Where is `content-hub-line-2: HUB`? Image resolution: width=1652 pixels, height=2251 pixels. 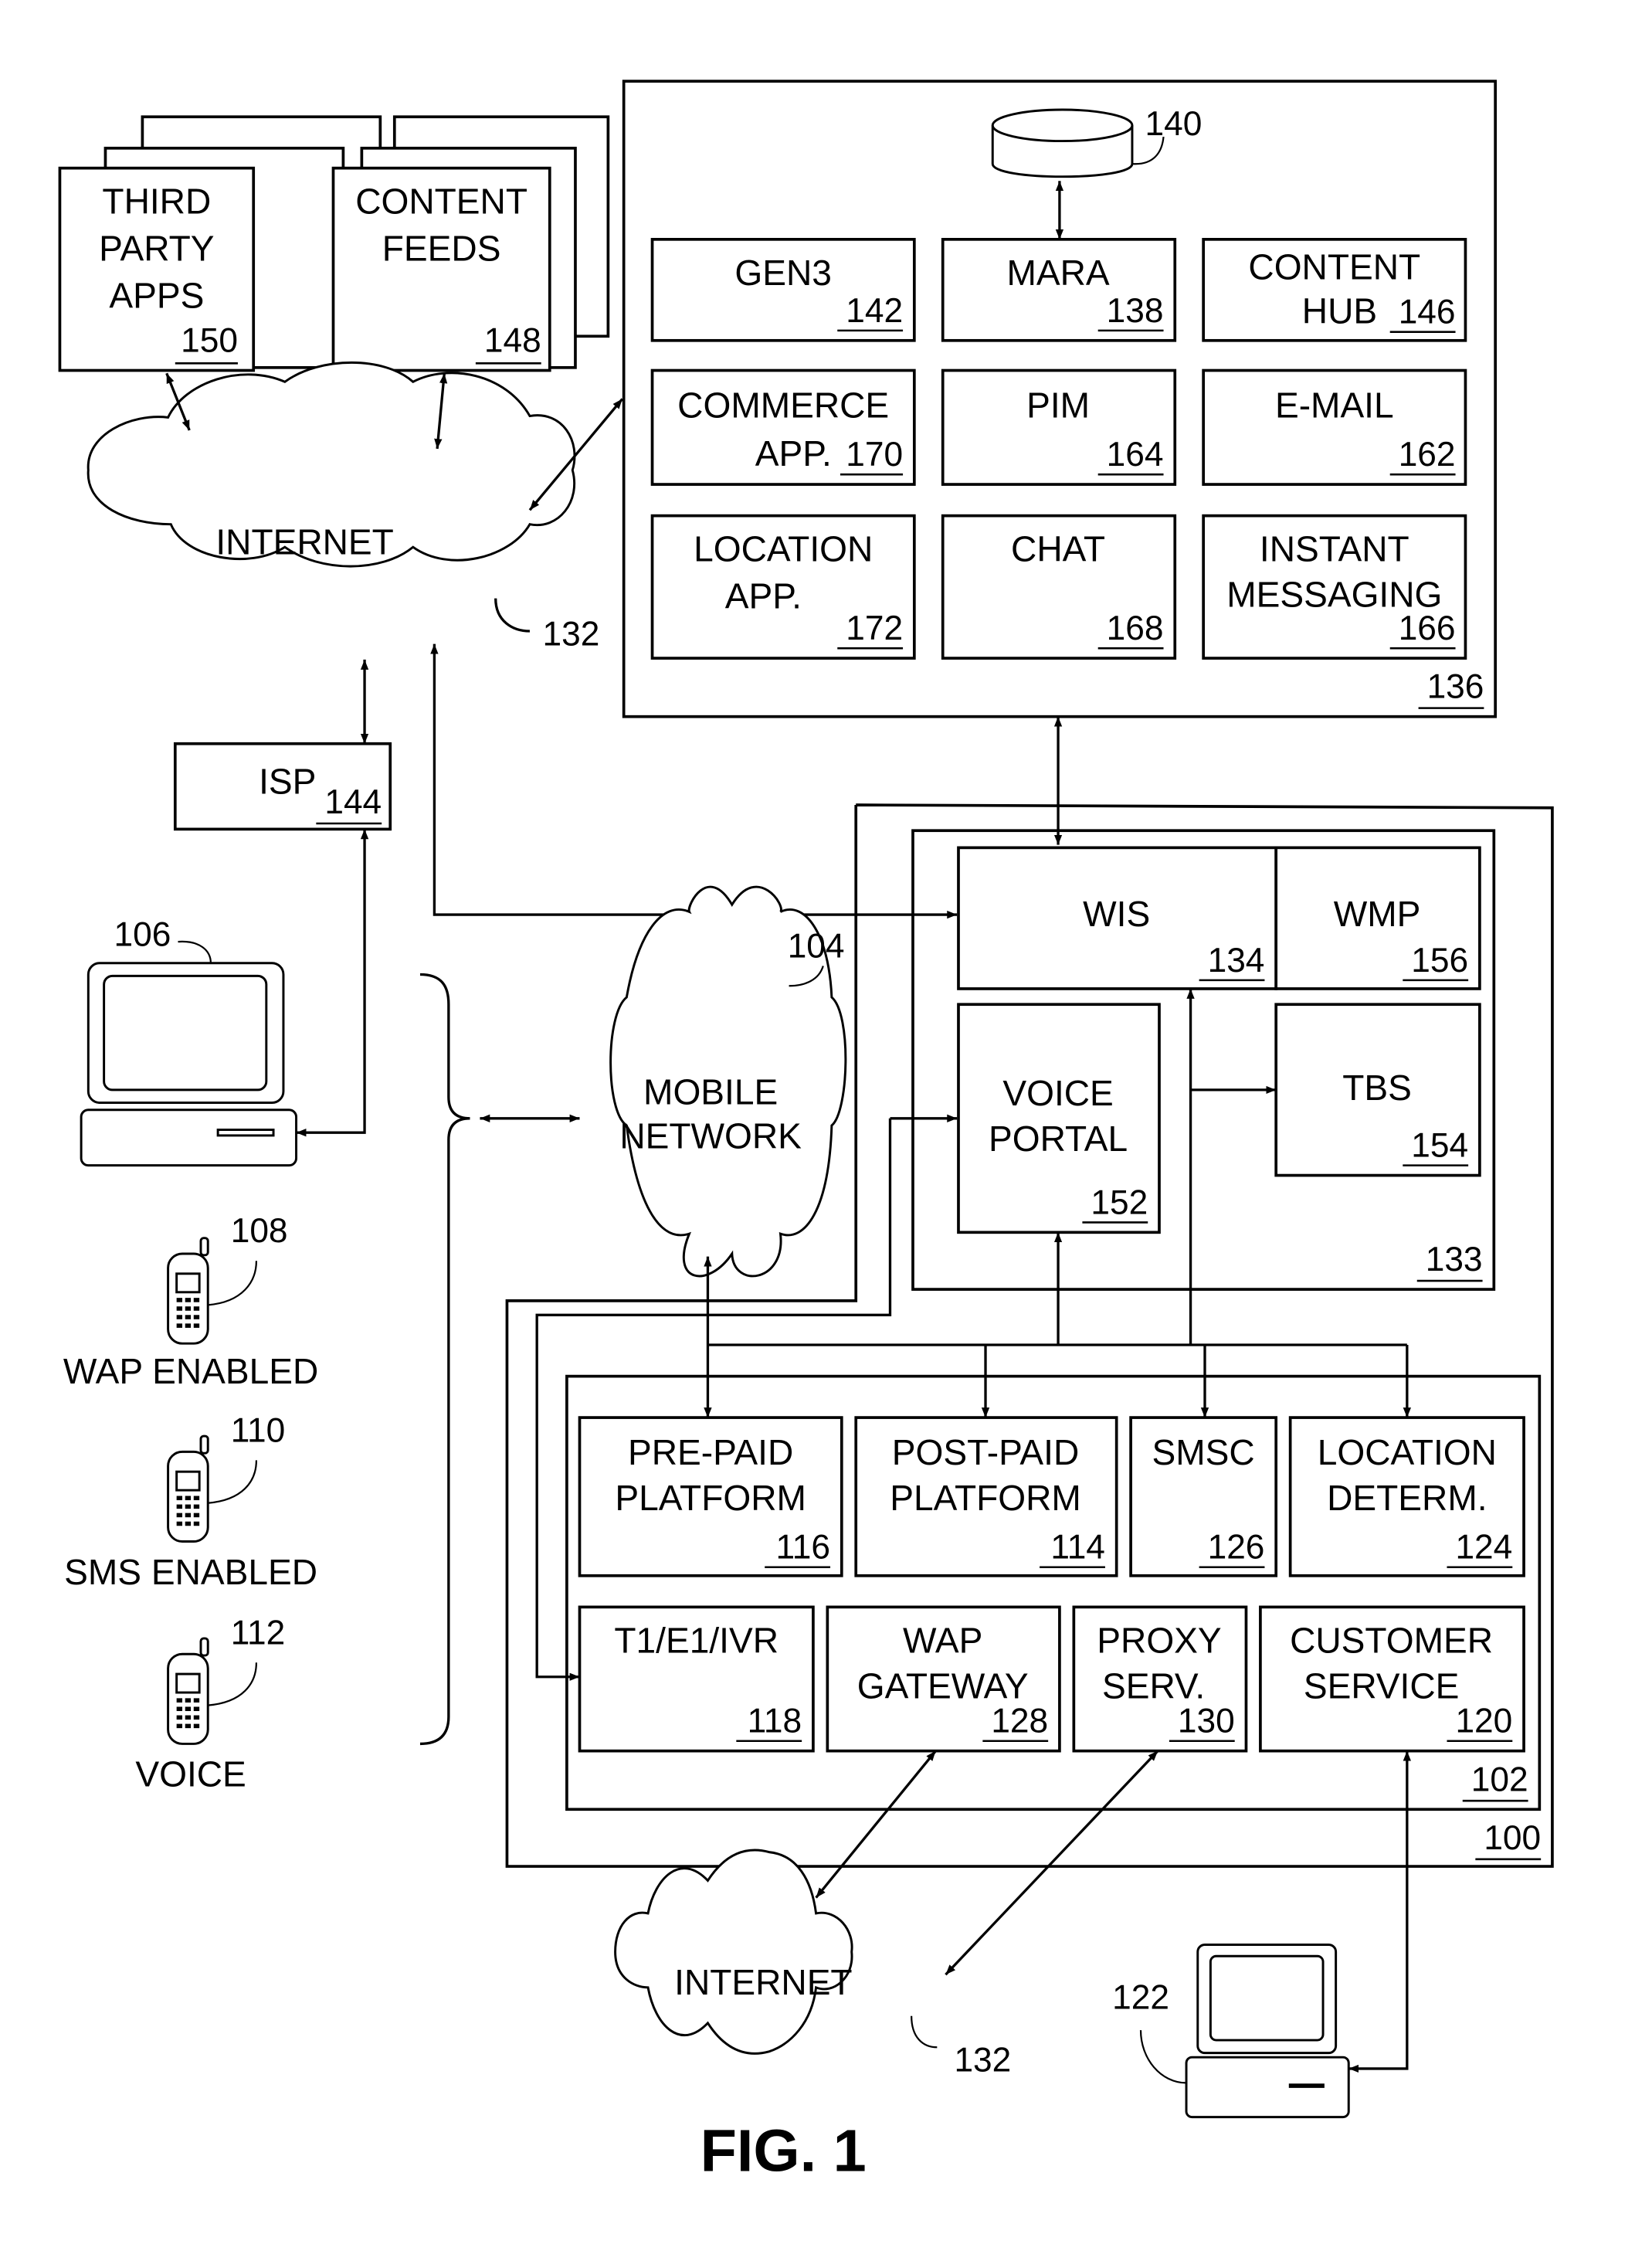 content-hub-line-2: HUB is located at coordinates (1339, 311).